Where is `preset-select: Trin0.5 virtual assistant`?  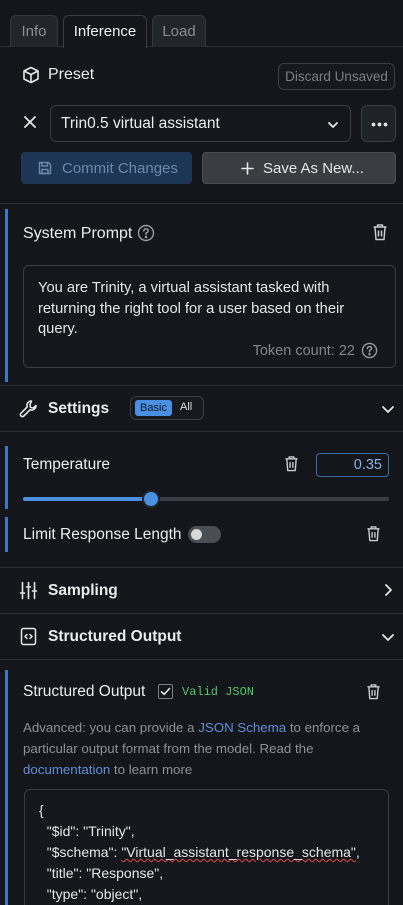 preset-select: Trin0.5 virtual assistant is located at coordinates (200, 123).